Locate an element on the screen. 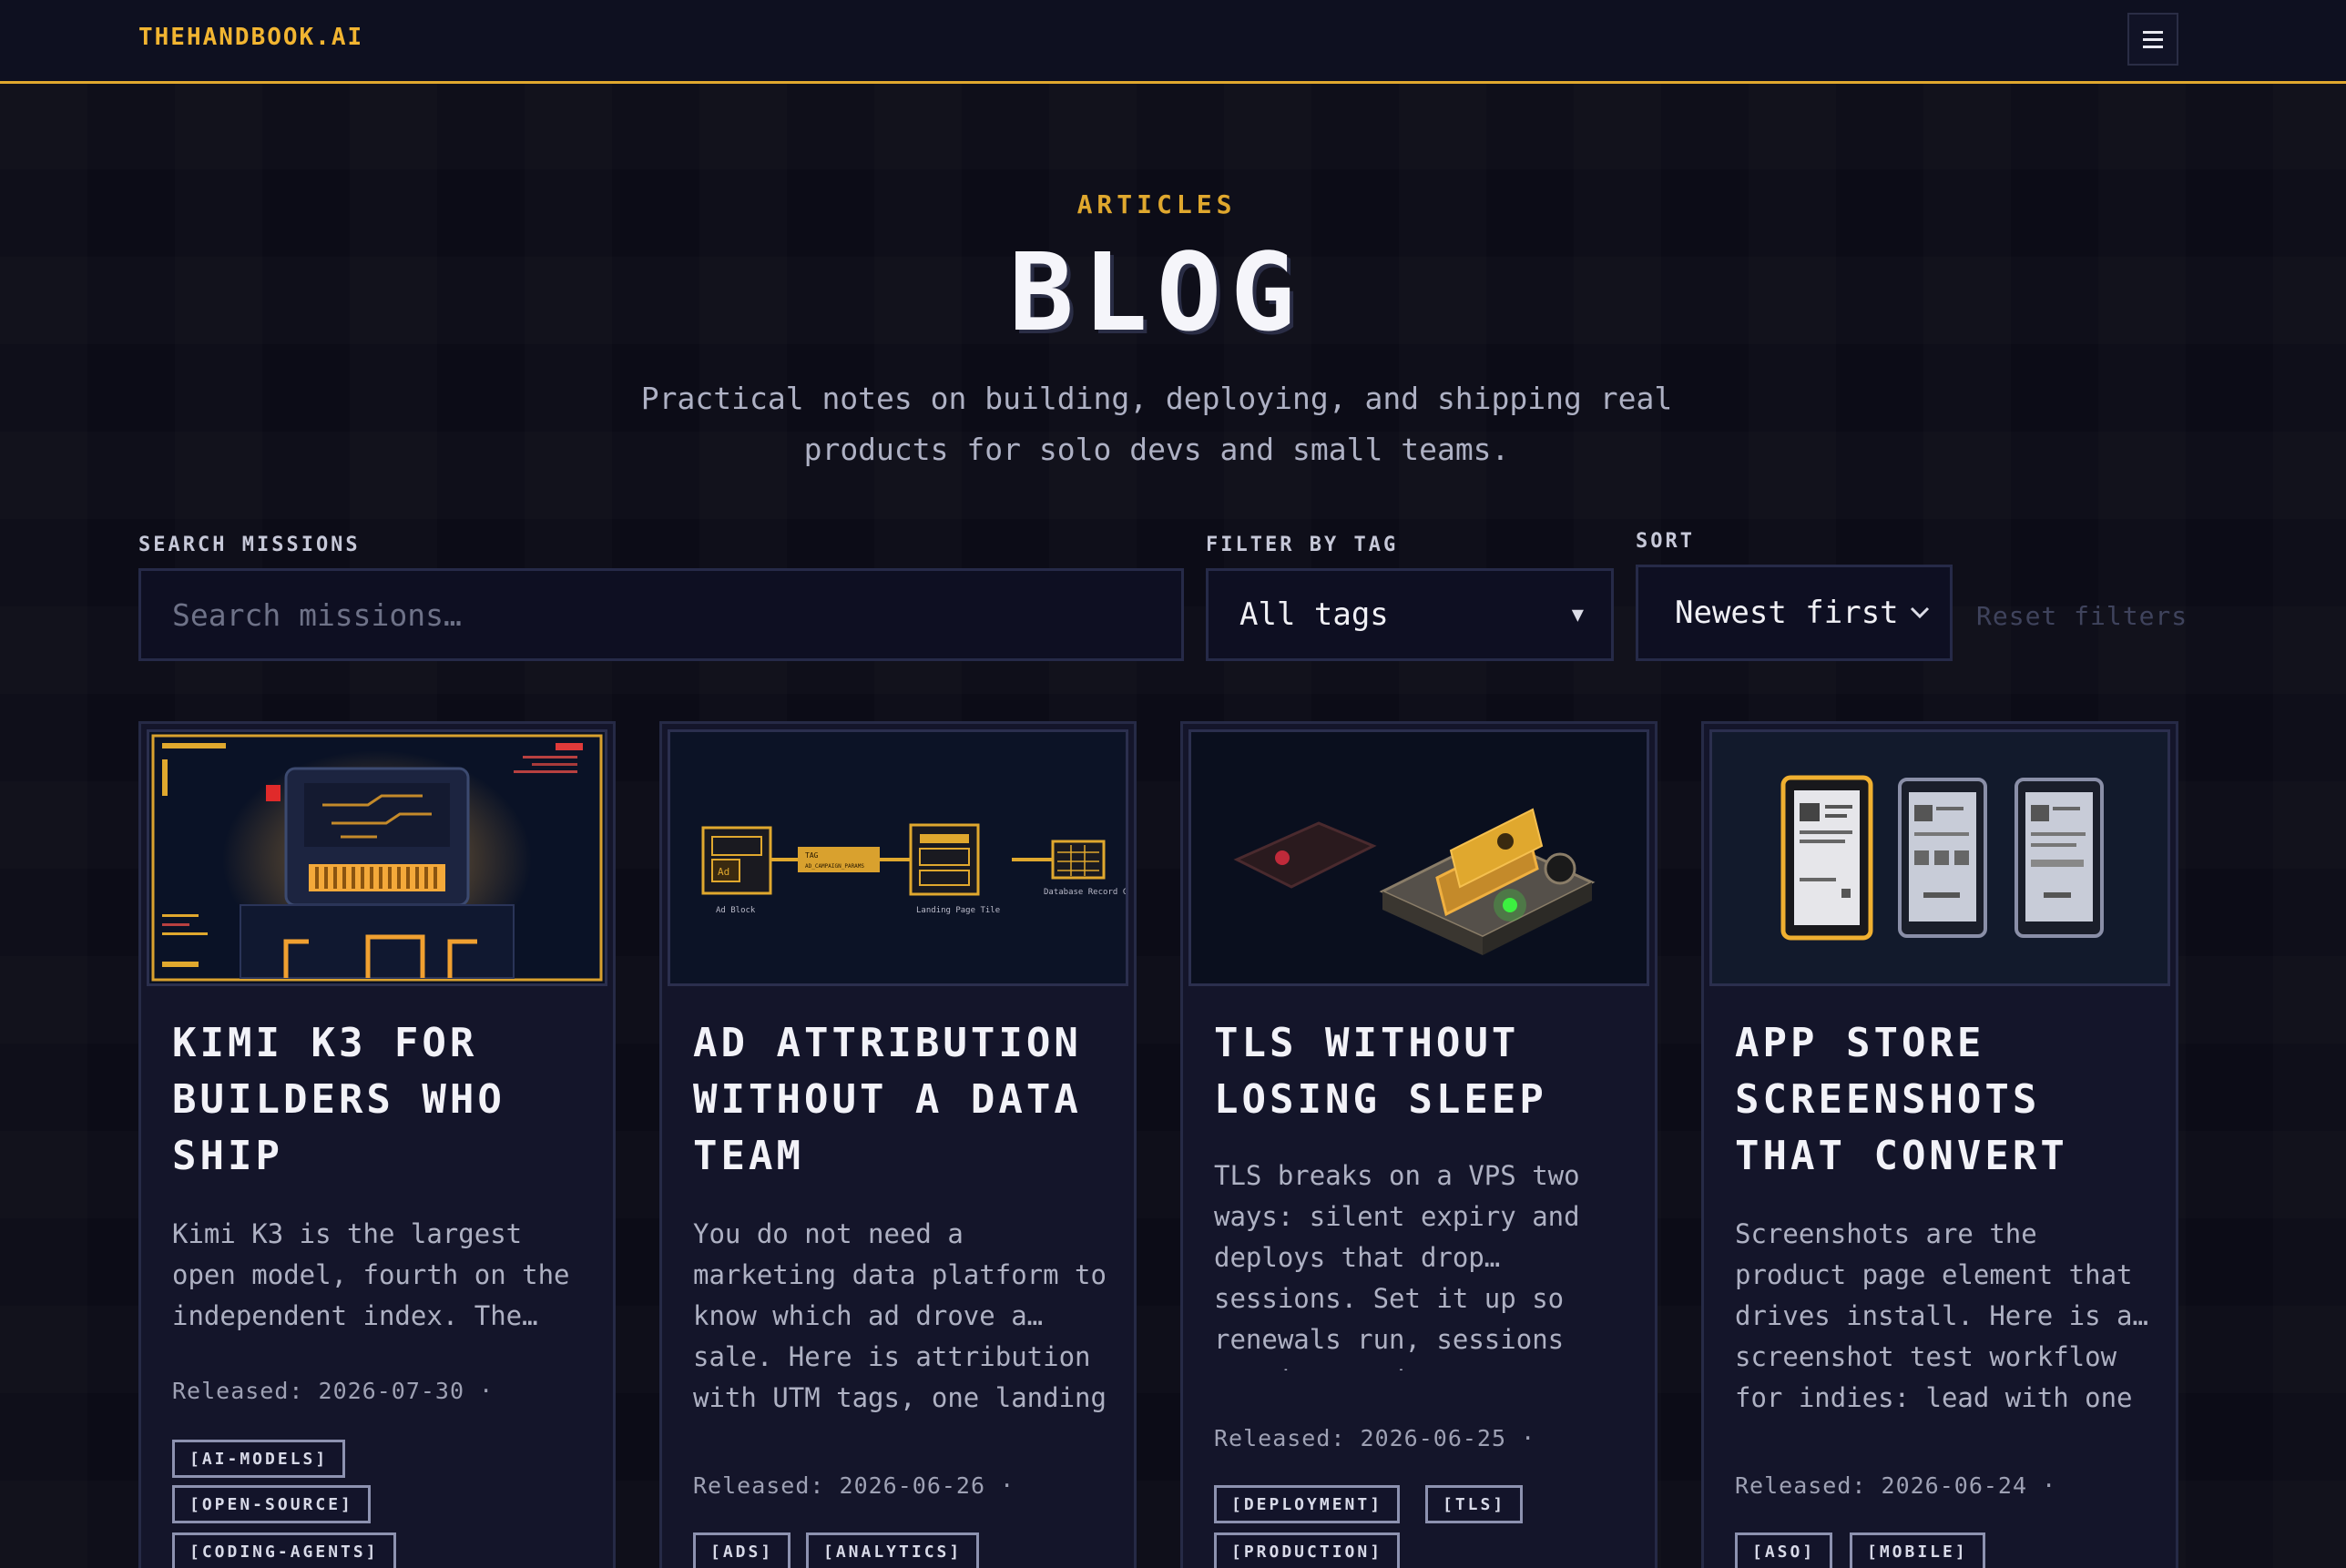  top-navigation-bar: THEHANDBOOK.AI is located at coordinates (1173, 42).